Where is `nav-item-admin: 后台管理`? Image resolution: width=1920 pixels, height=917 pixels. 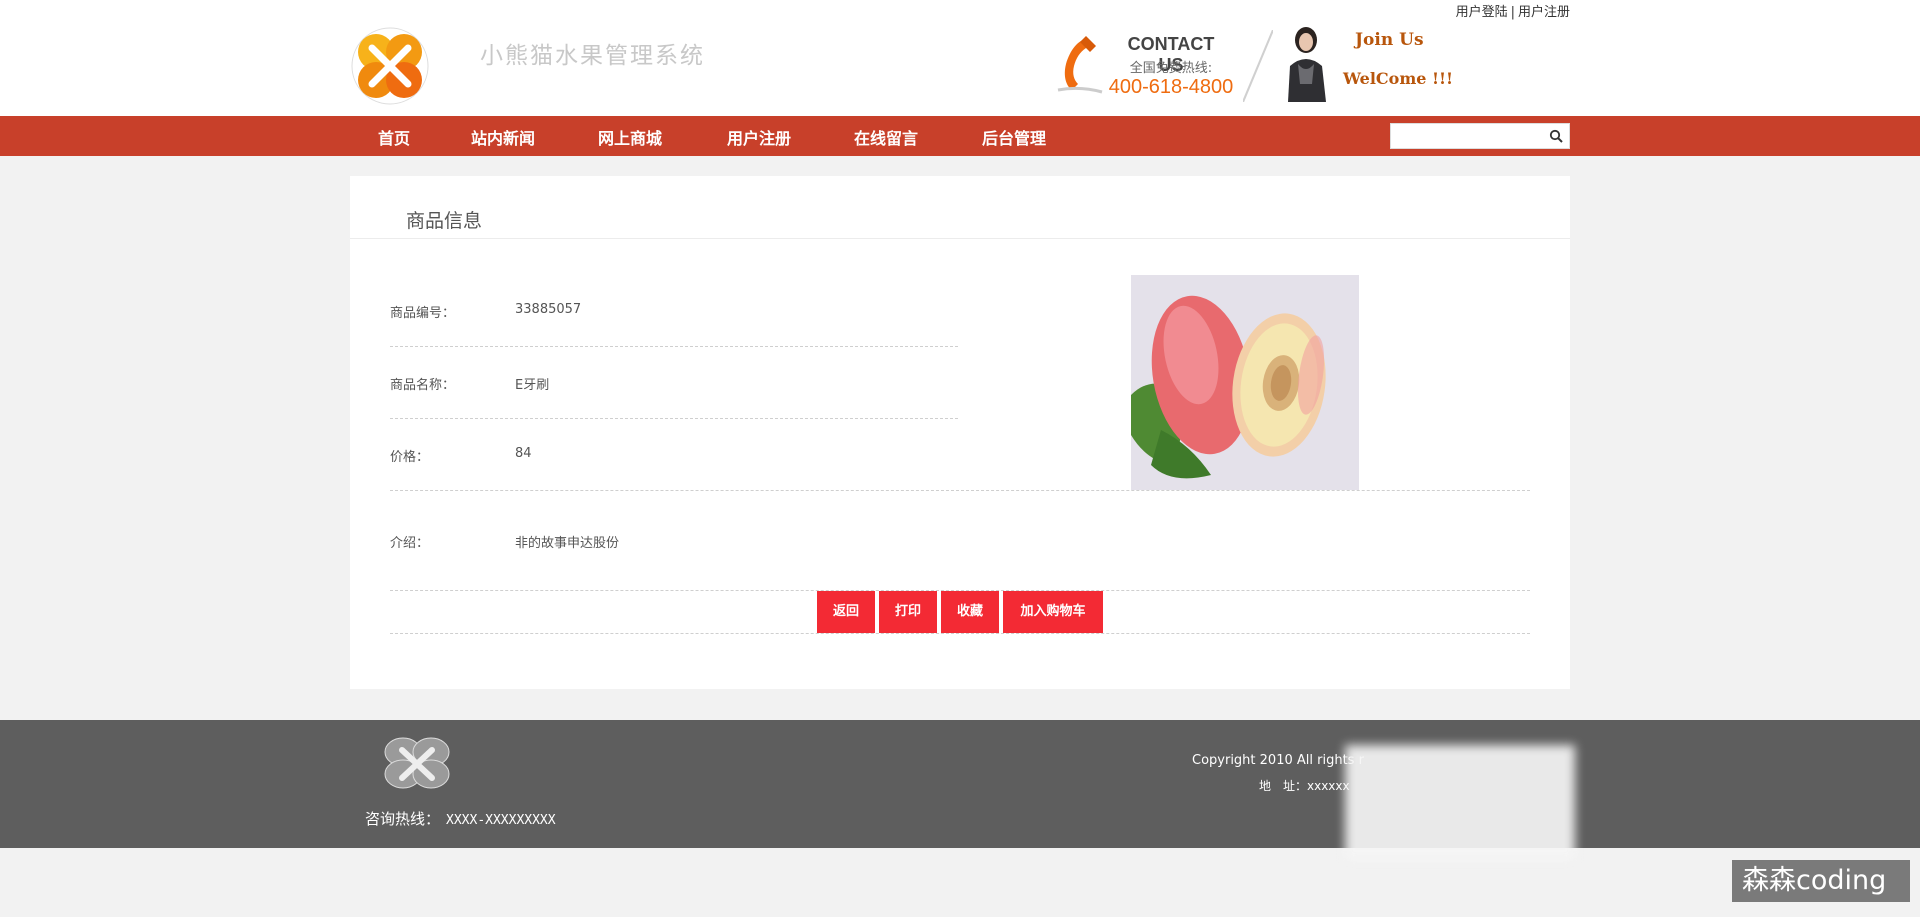
nav-item-admin: 后台管理 is located at coordinates (1014, 137).